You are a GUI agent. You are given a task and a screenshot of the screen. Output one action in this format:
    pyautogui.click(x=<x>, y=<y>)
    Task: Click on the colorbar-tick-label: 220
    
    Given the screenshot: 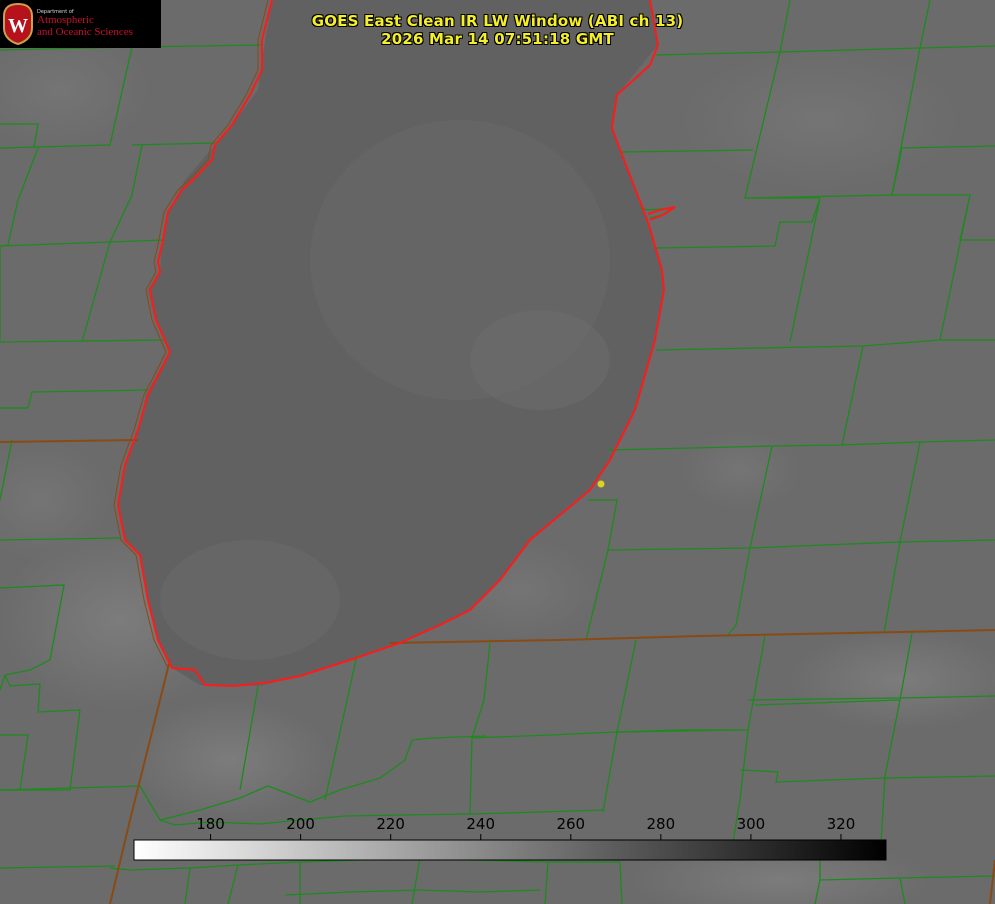 What is the action you would take?
    pyautogui.click(x=390, y=824)
    